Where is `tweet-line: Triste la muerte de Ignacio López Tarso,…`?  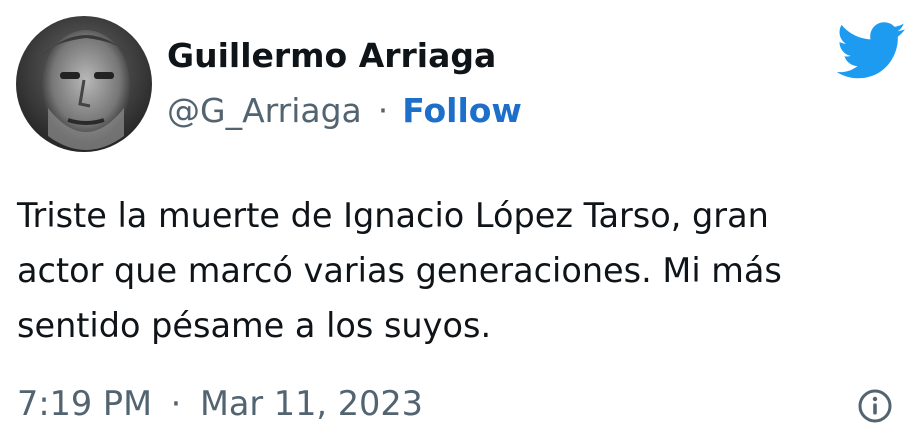 tweet-line: Triste la muerte de Ignacio López Tarso,… is located at coordinates (393, 215).